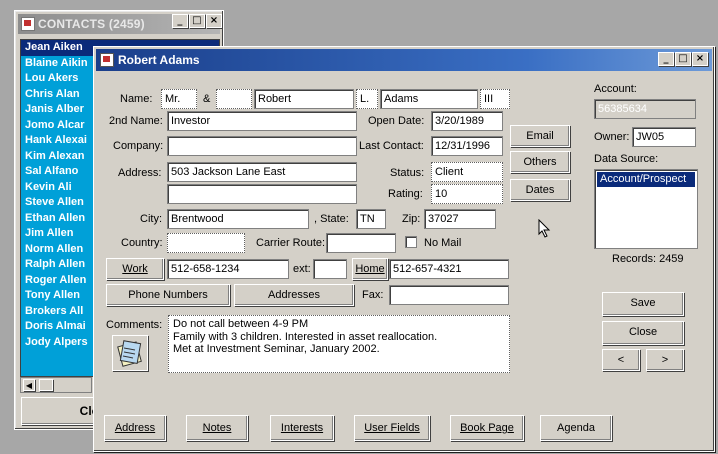  What do you see at coordinates (405, 194) in the screenshot?
I see `rating-label: Rating:` at bounding box center [405, 194].